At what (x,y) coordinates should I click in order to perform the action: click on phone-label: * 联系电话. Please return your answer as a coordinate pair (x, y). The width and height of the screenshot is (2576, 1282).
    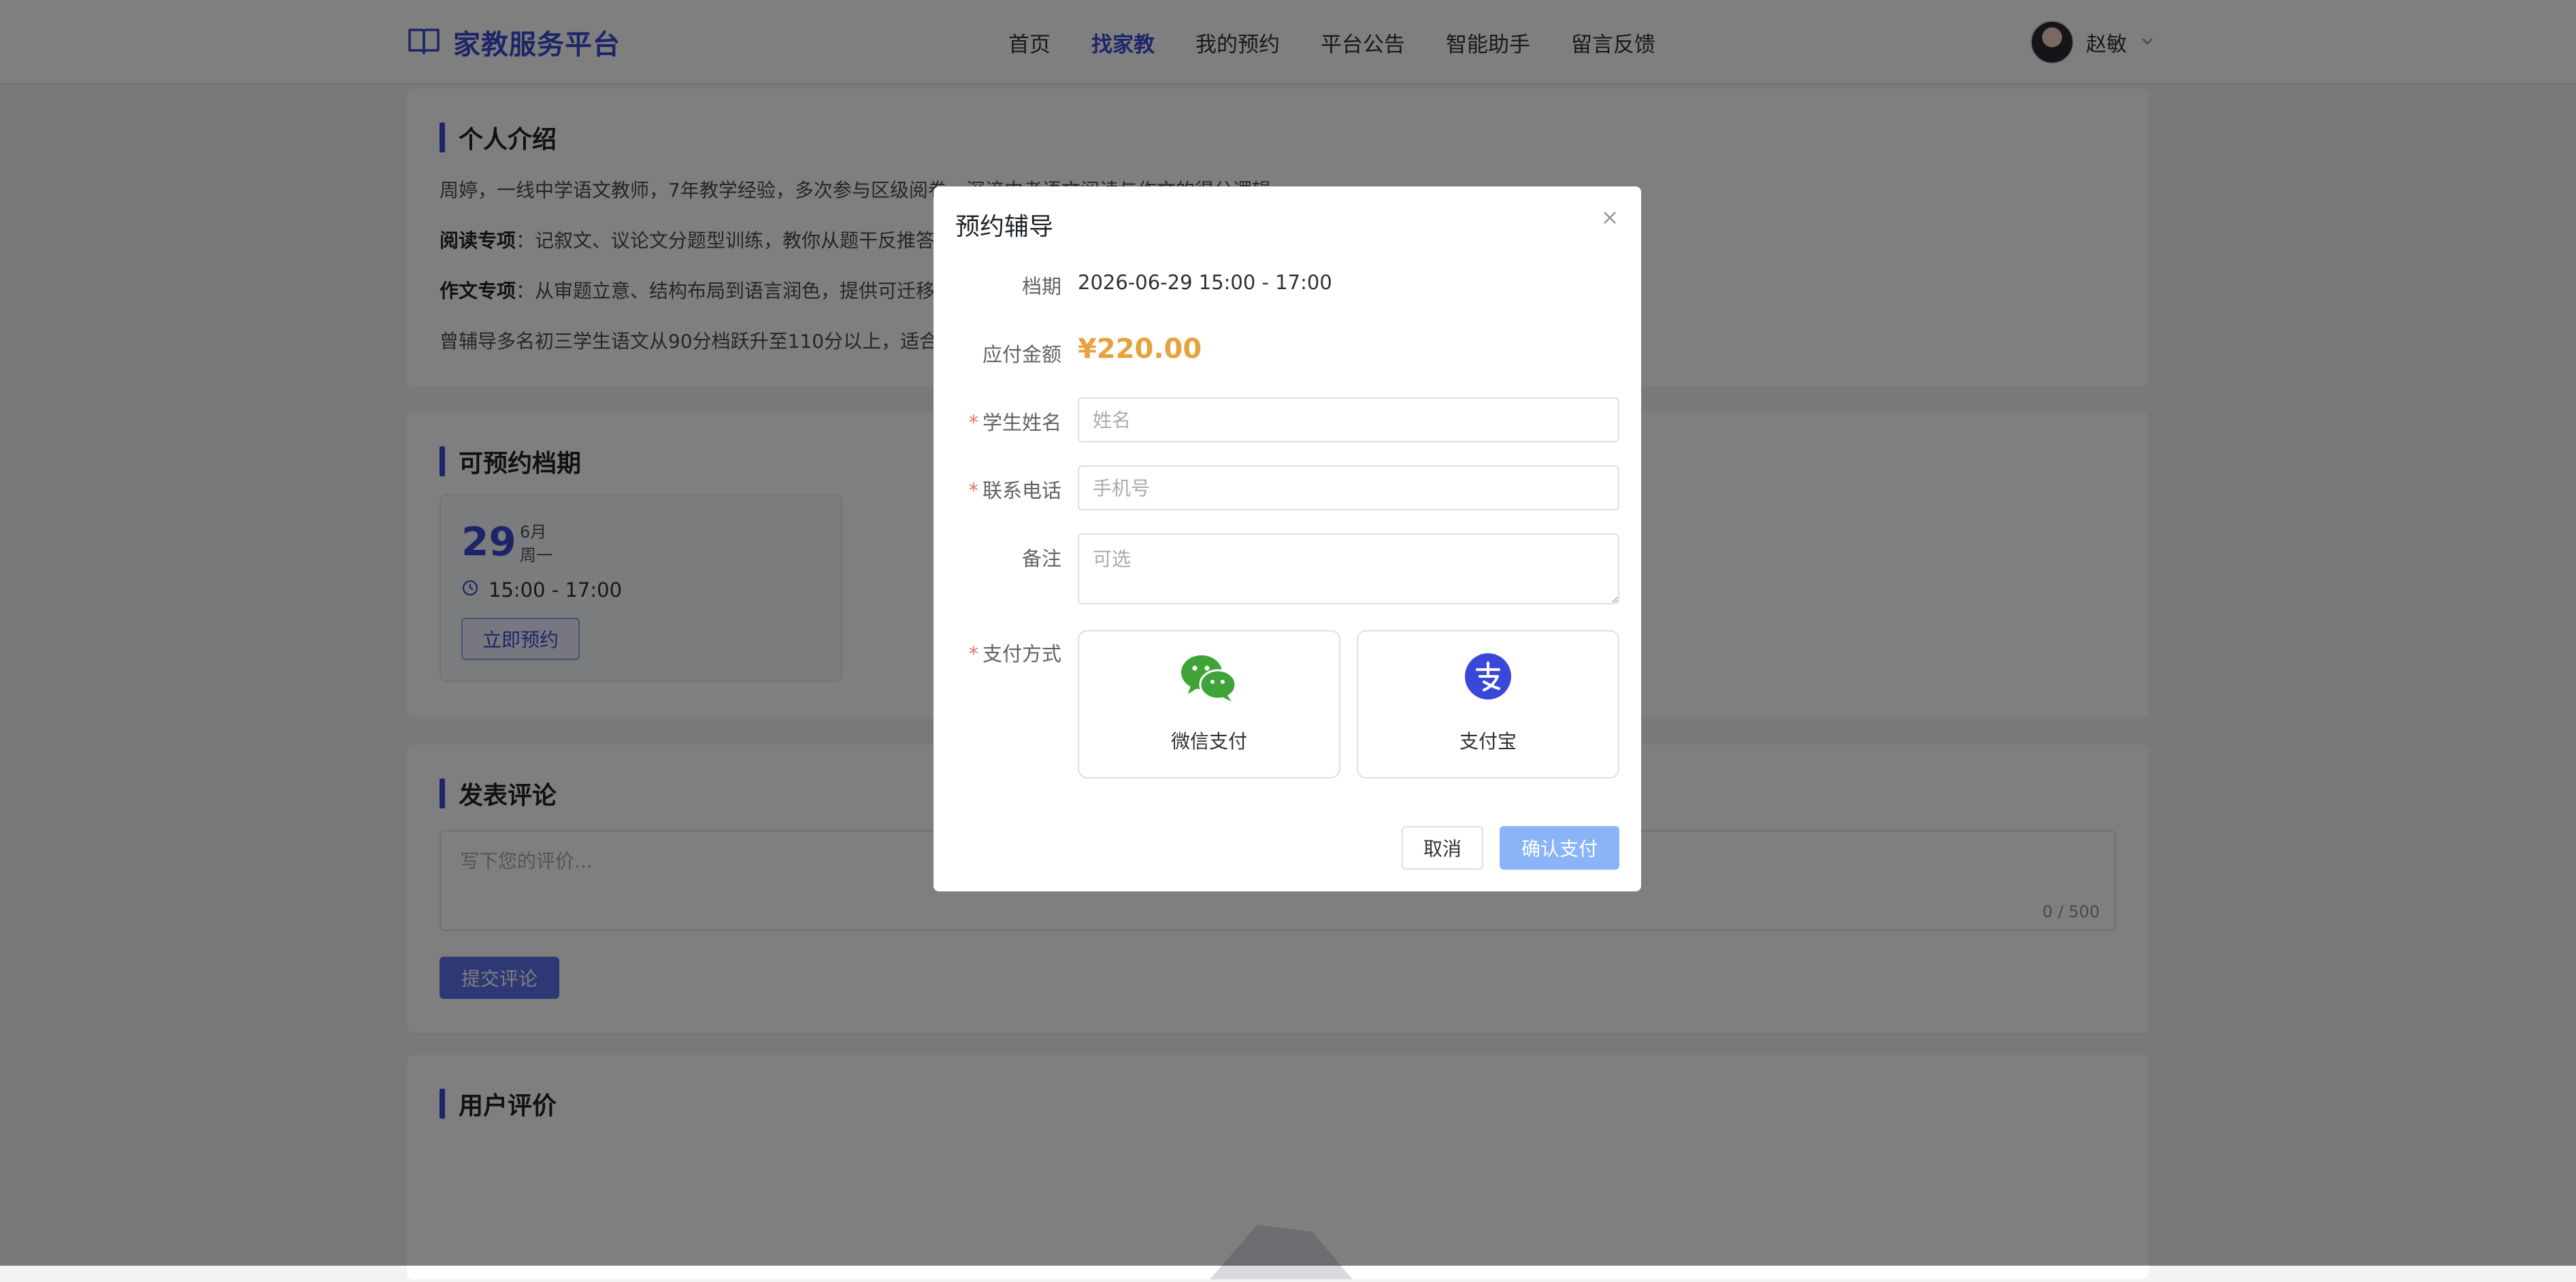
    Looking at the image, I should click on (1015, 490).